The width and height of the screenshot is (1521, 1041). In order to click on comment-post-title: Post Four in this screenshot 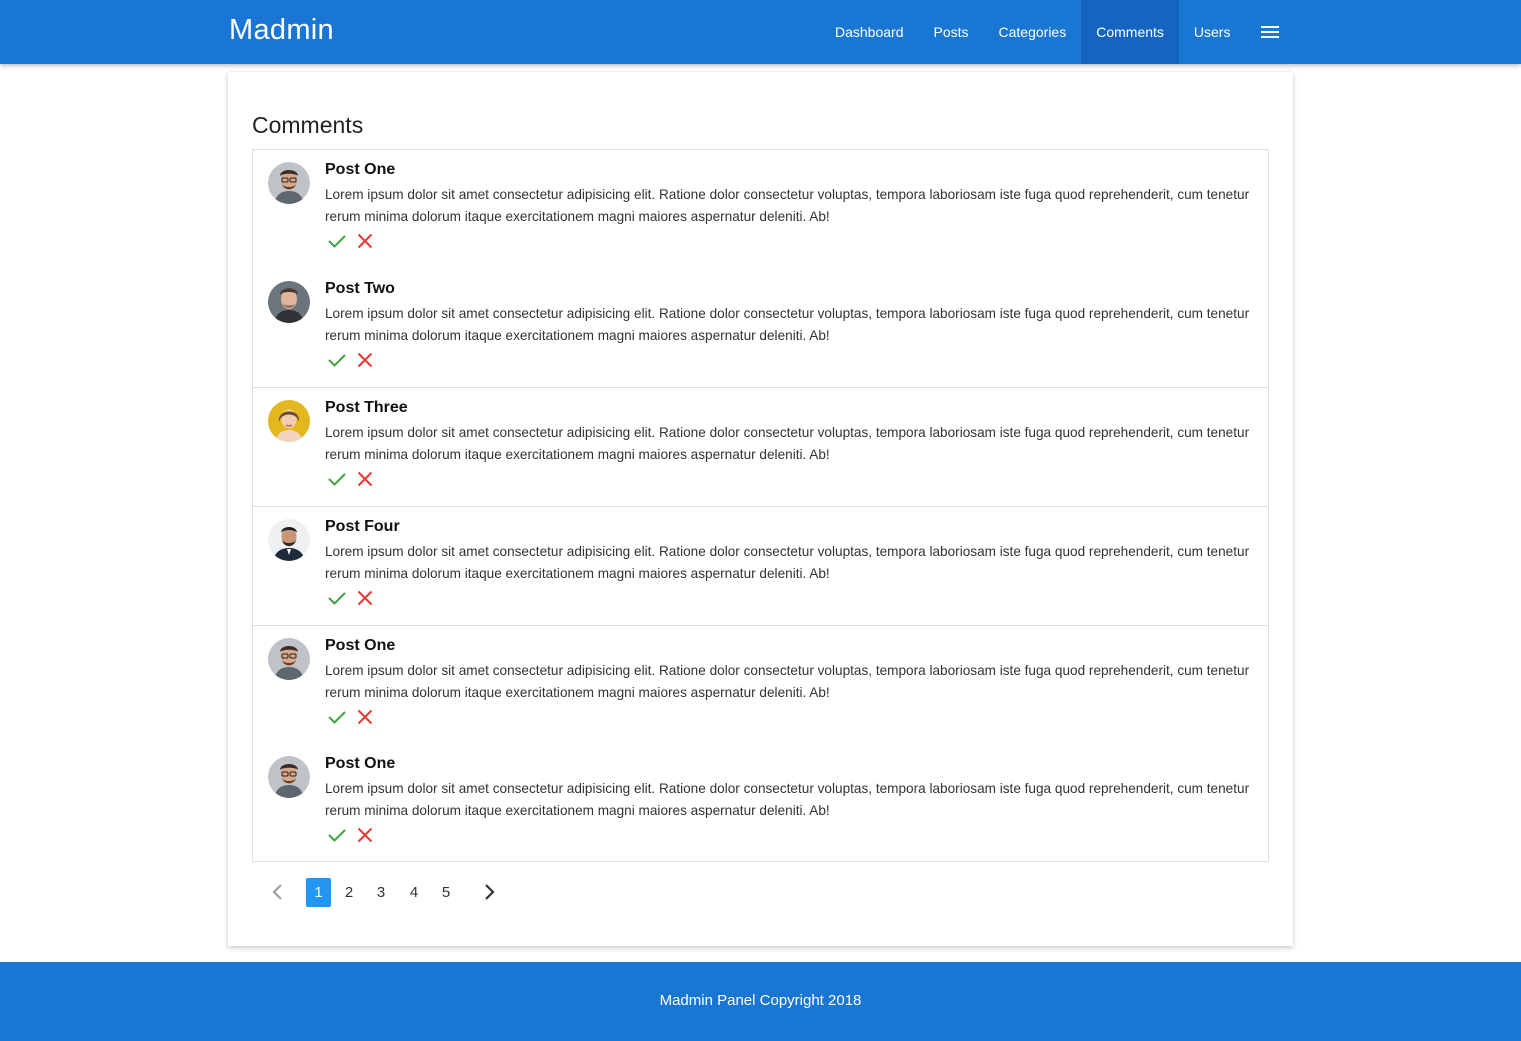, I will do `click(362, 526)`.